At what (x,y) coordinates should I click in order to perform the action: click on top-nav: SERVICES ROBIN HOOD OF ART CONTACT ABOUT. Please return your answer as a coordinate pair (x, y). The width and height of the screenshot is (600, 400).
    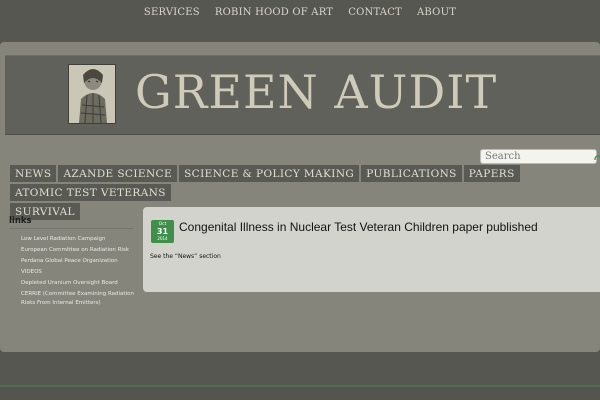
    Looking at the image, I should click on (300, 11).